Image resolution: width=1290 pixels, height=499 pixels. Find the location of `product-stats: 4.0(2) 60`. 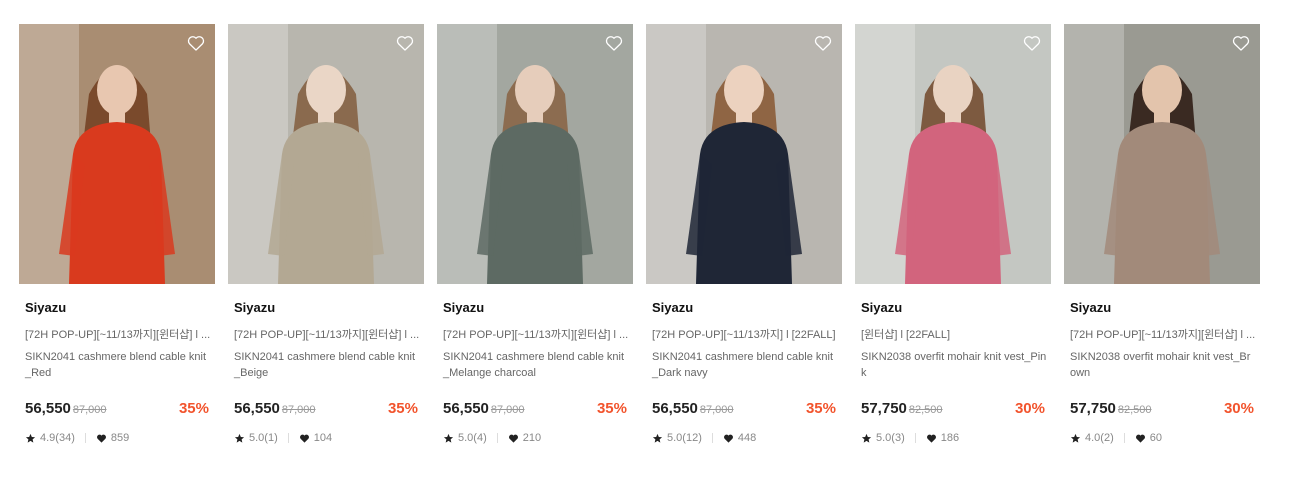

product-stats: 4.0(2) 60 is located at coordinates (1116, 438).